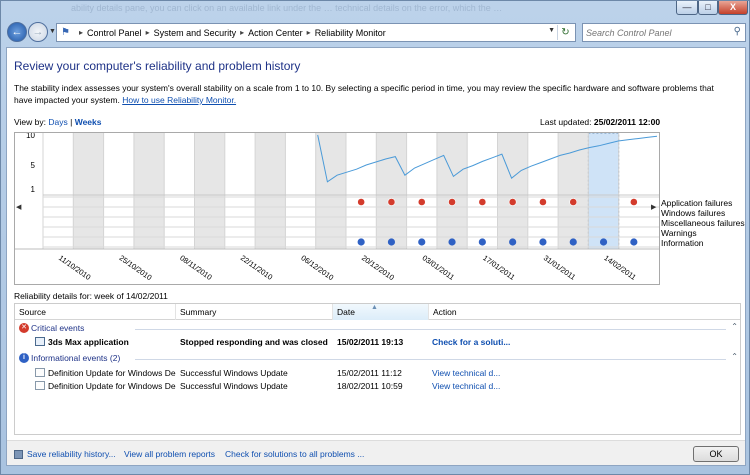 The width and height of the screenshot is (750, 475). Describe the element at coordinates (693, 213) in the screenshot. I see `legend-windows-failures: Windows failures` at that location.